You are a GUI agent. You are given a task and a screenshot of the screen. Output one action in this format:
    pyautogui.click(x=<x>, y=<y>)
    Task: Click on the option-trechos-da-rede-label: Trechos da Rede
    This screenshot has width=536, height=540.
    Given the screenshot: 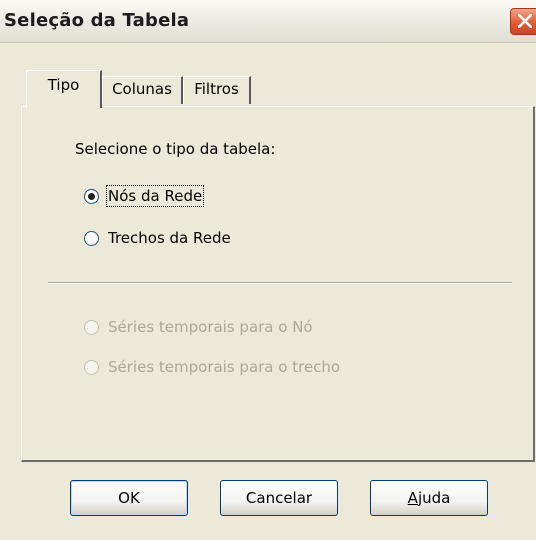 What is the action you would take?
    pyautogui.click(x=169, y=238)
    